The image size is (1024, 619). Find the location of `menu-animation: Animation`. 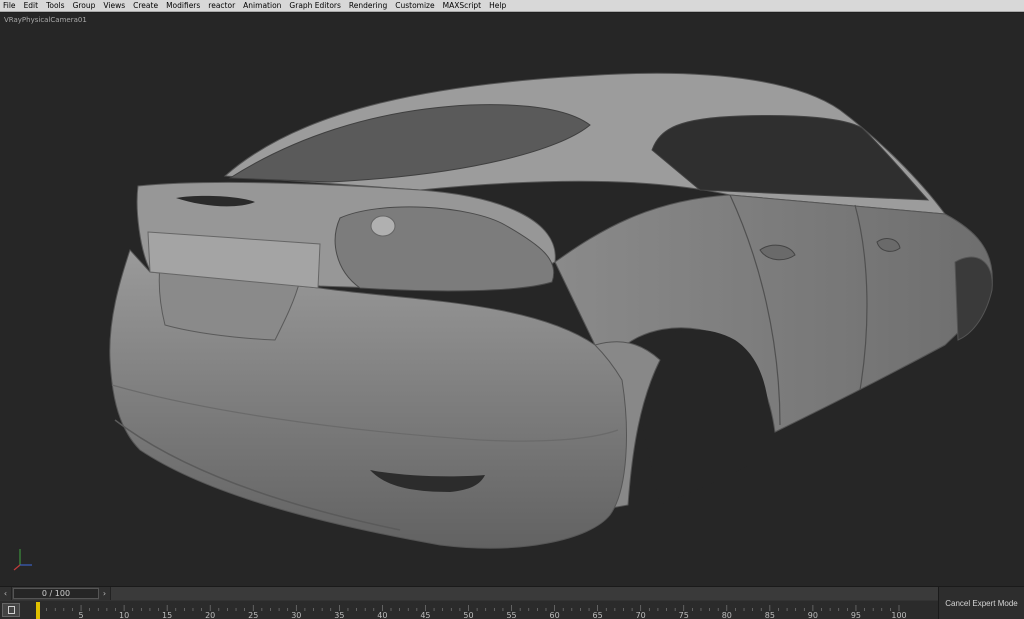

menu-animation: Animation is located at coordinates (262, 6).